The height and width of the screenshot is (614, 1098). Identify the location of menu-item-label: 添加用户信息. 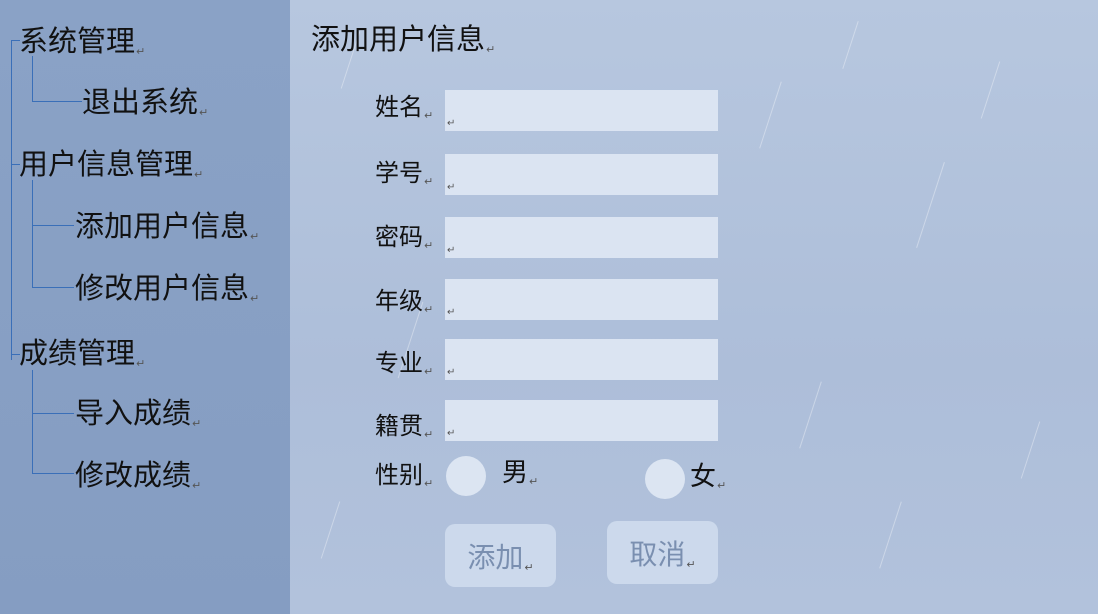
(162, 226).